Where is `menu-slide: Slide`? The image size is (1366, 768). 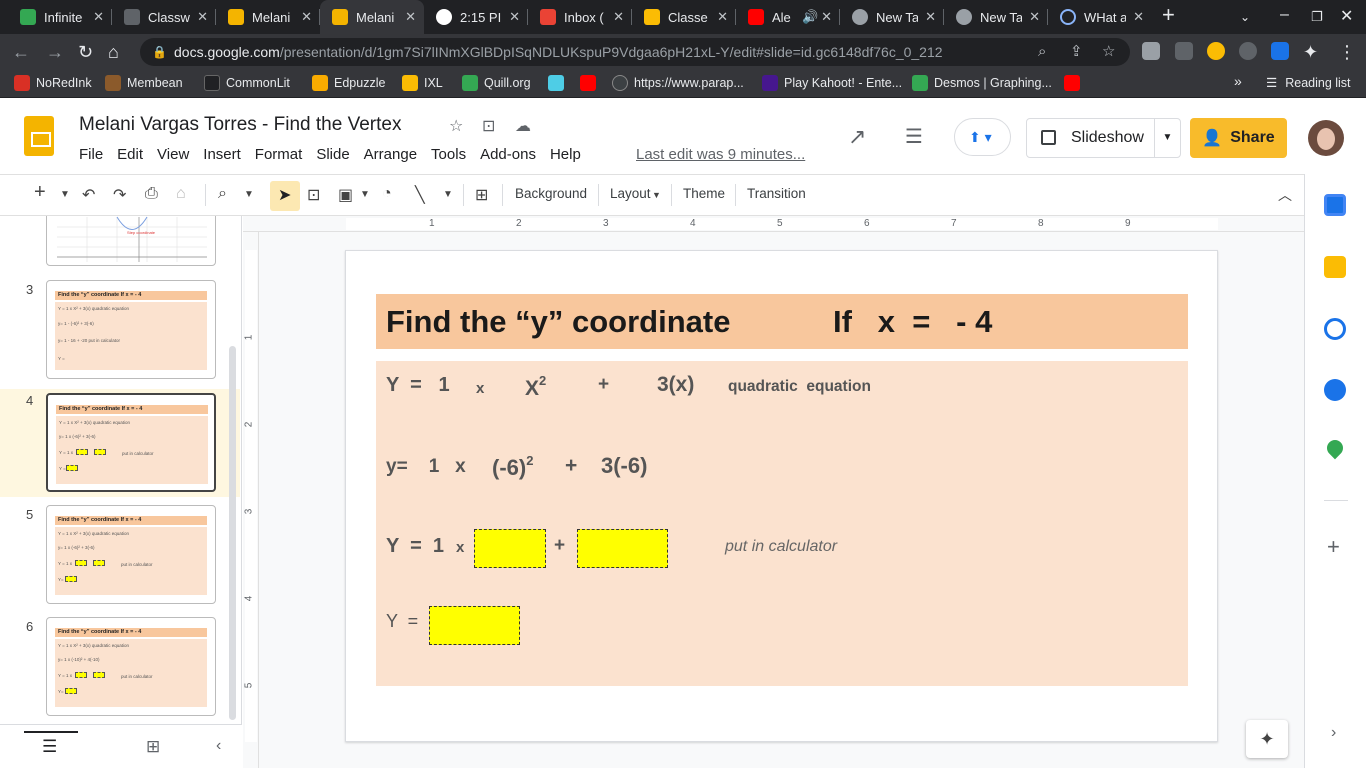 menu-slide: Slide is located at coordinates (332, 154).